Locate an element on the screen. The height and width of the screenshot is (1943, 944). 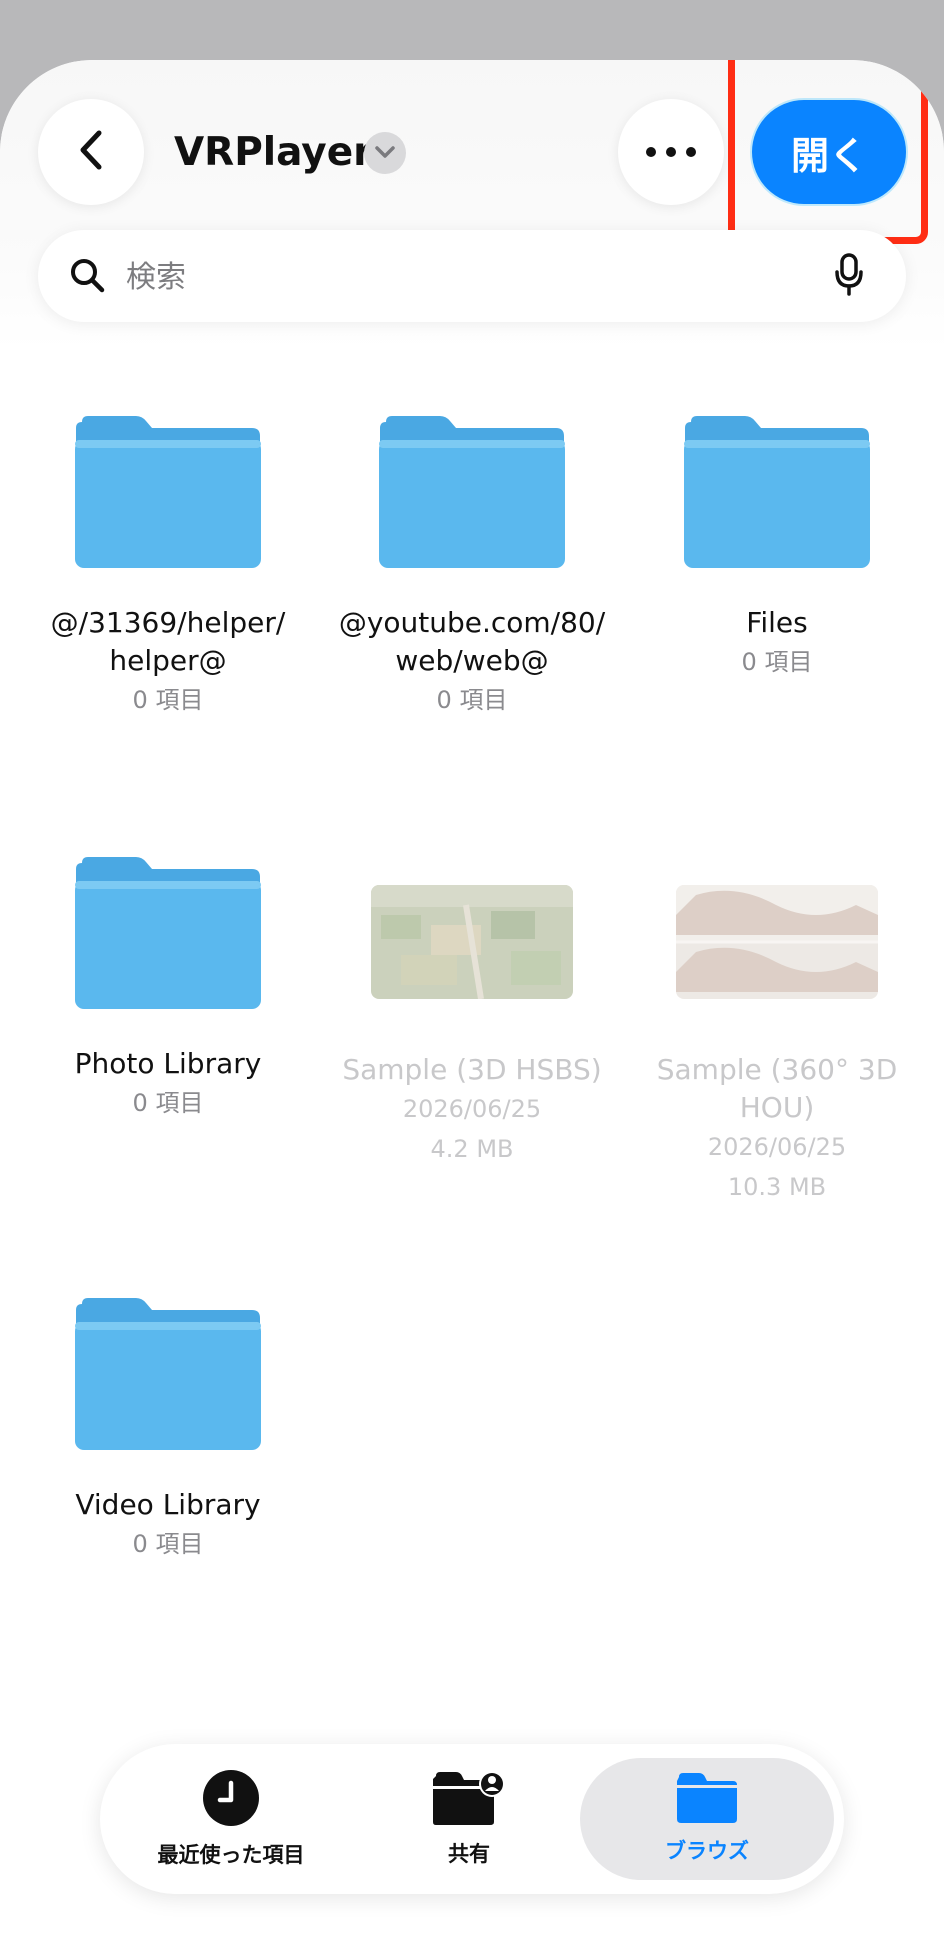
folder-item: Files 0 項目 is located at coordinates (777, 549).